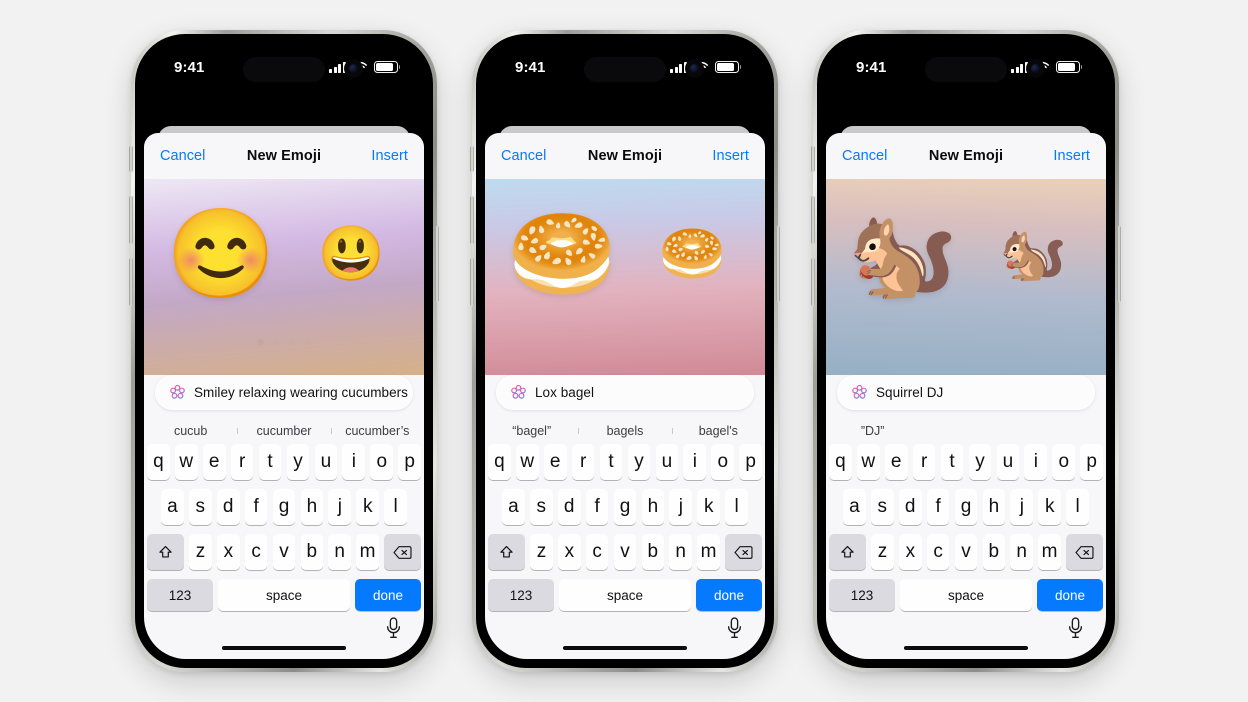 The image size is (1248, 702). I want to click on suggestion-item: cucub, so click(190, 431).